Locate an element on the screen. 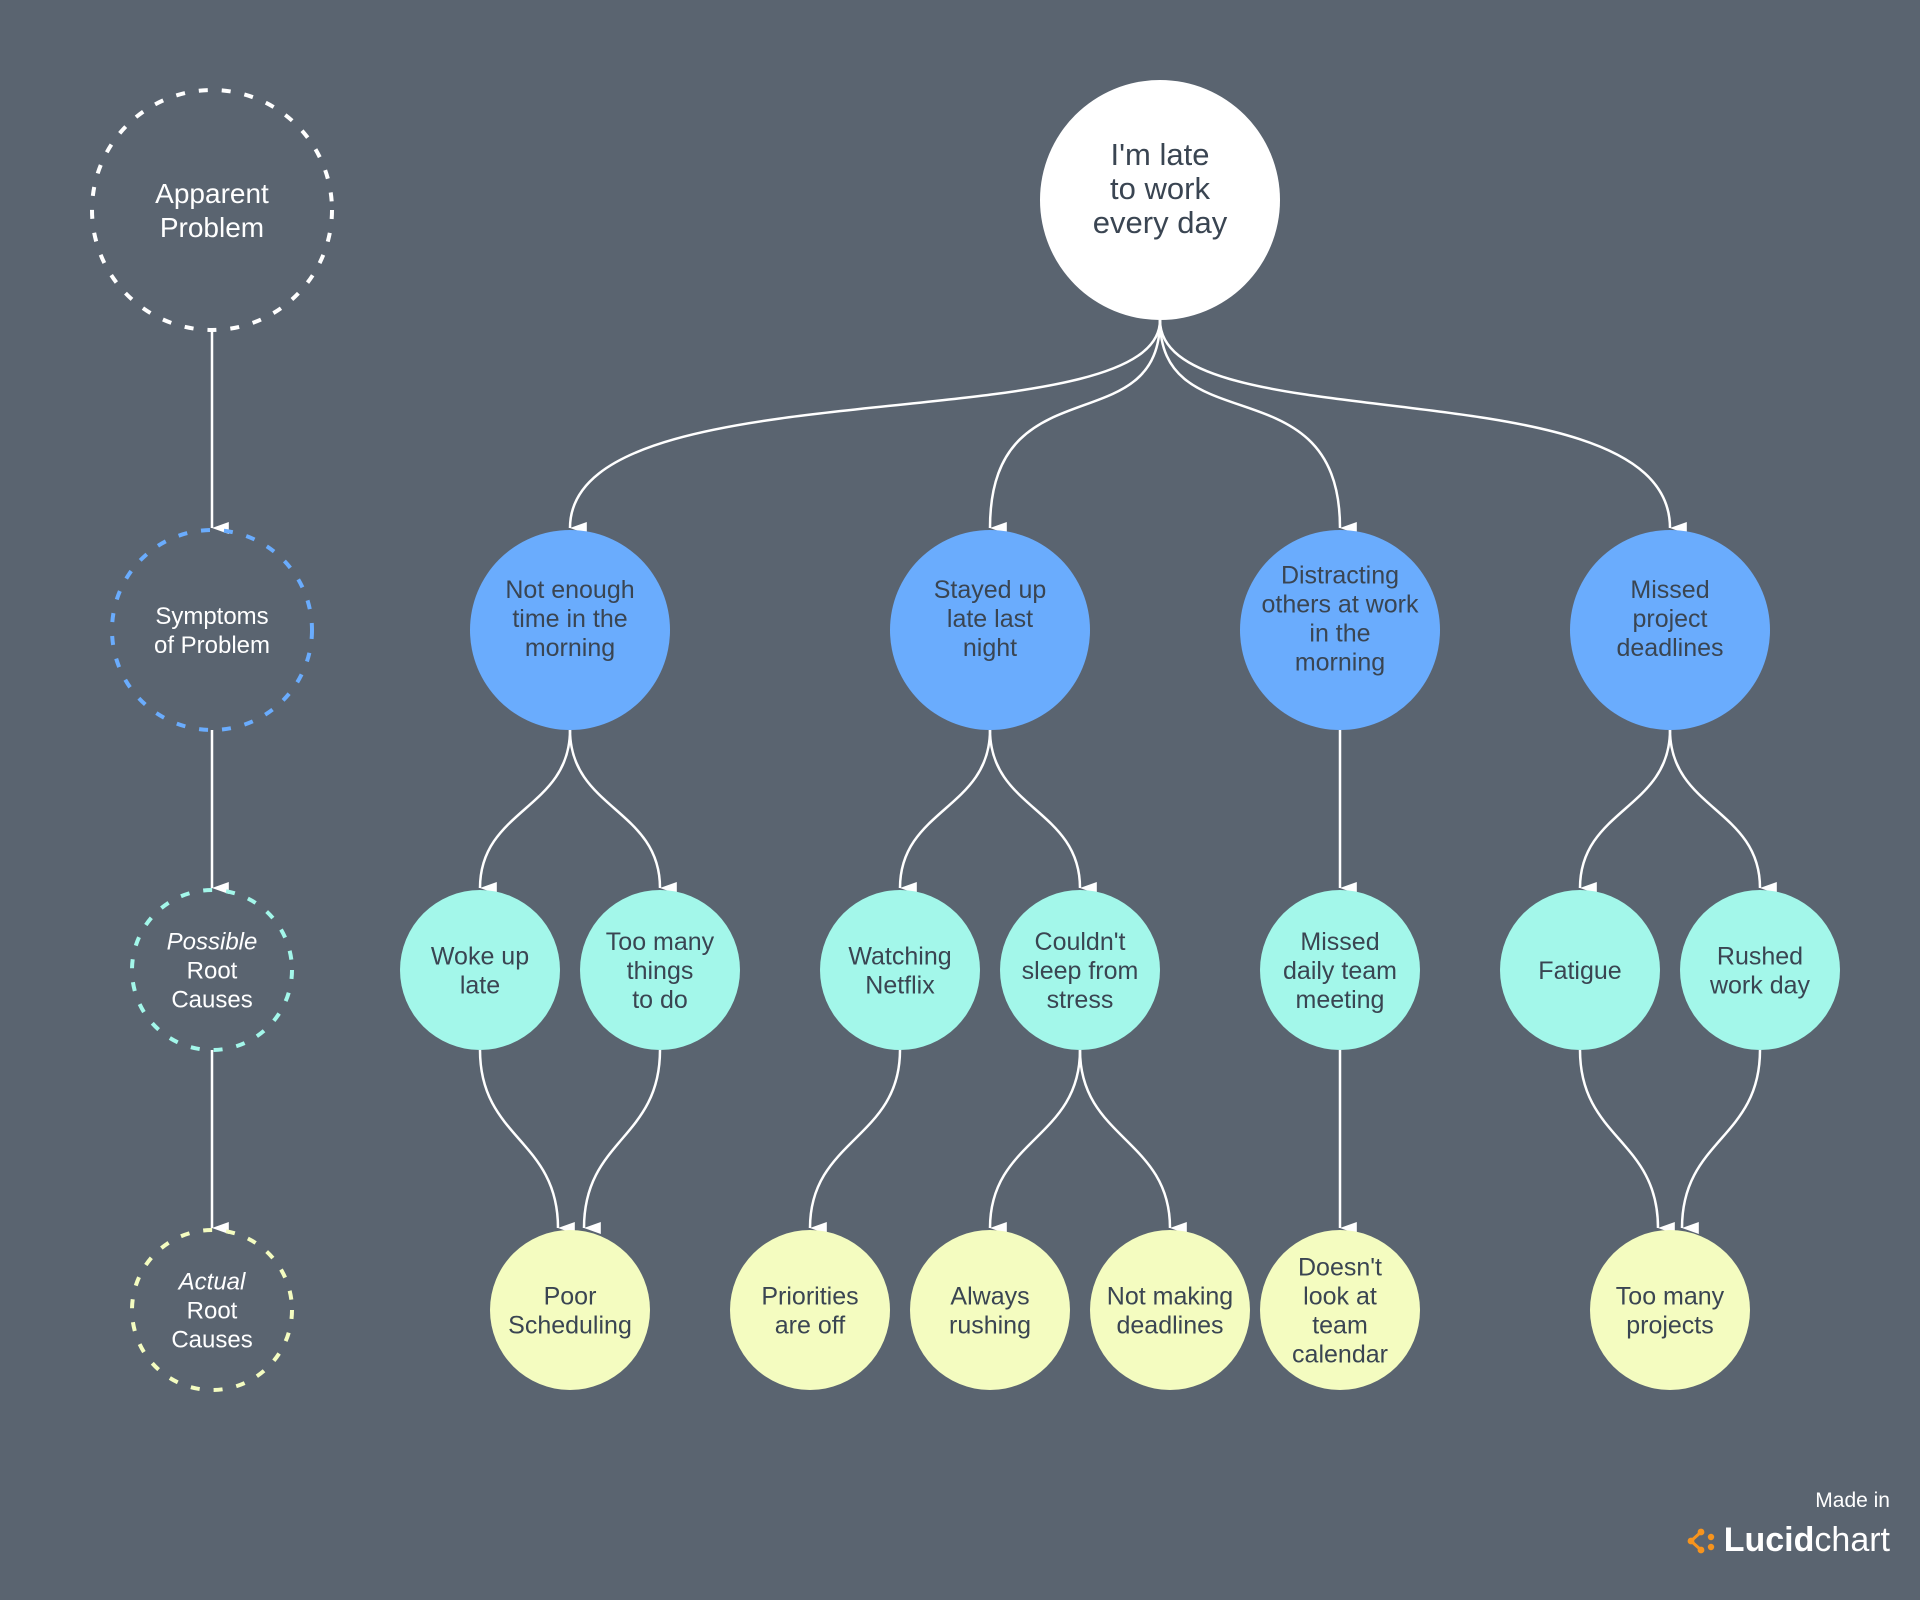  connector-p2-to-a1 is located at coordinates (622, 1142).